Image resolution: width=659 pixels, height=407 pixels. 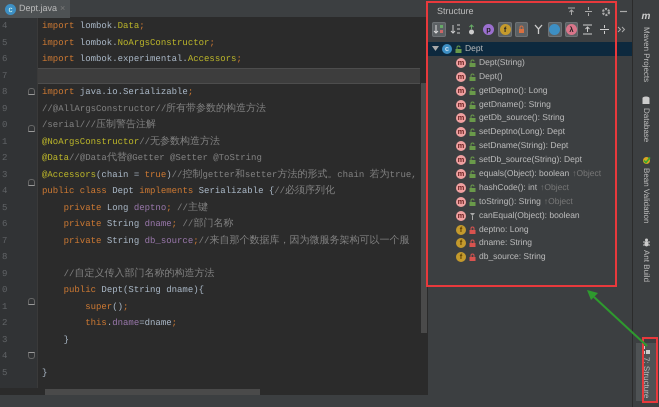 I want to click on side-tab: Ant Build, so click(x=646, y=259).